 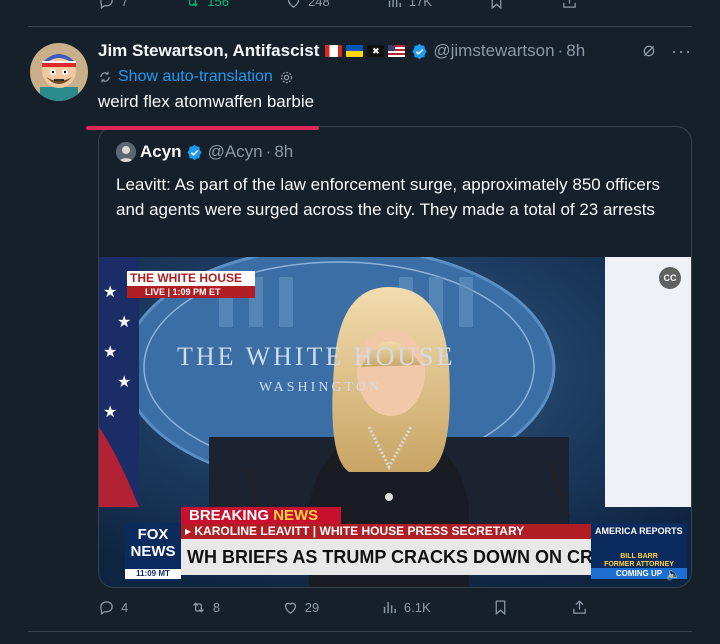 What do you see at coordinates (419, 51) in the screenshot?
I see `verified-badge-icon` at bounding box center [419, 51].